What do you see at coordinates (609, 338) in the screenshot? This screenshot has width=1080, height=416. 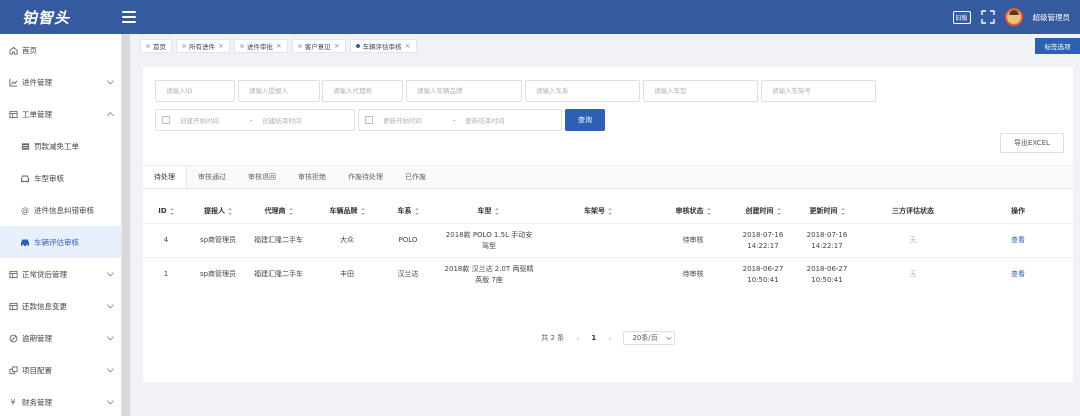 I see `next-page-button: ›` at bounding box center [609, 338].